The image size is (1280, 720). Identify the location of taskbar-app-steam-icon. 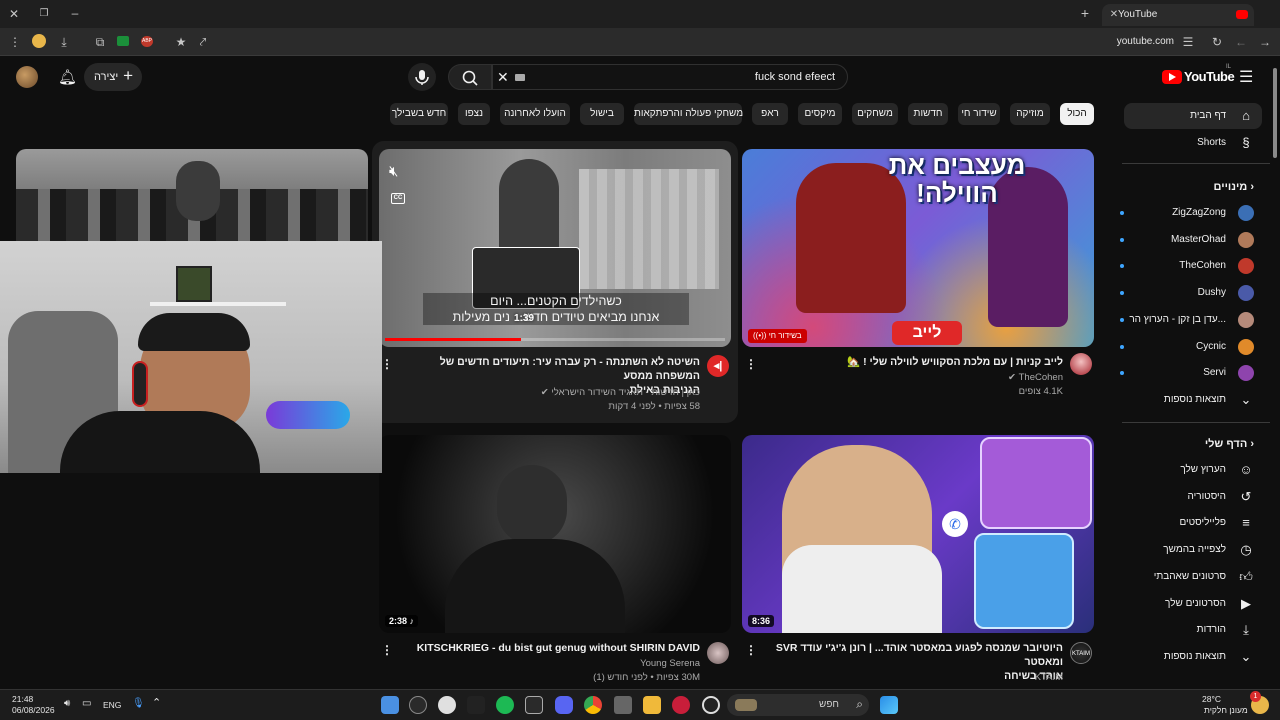
(711, 705).